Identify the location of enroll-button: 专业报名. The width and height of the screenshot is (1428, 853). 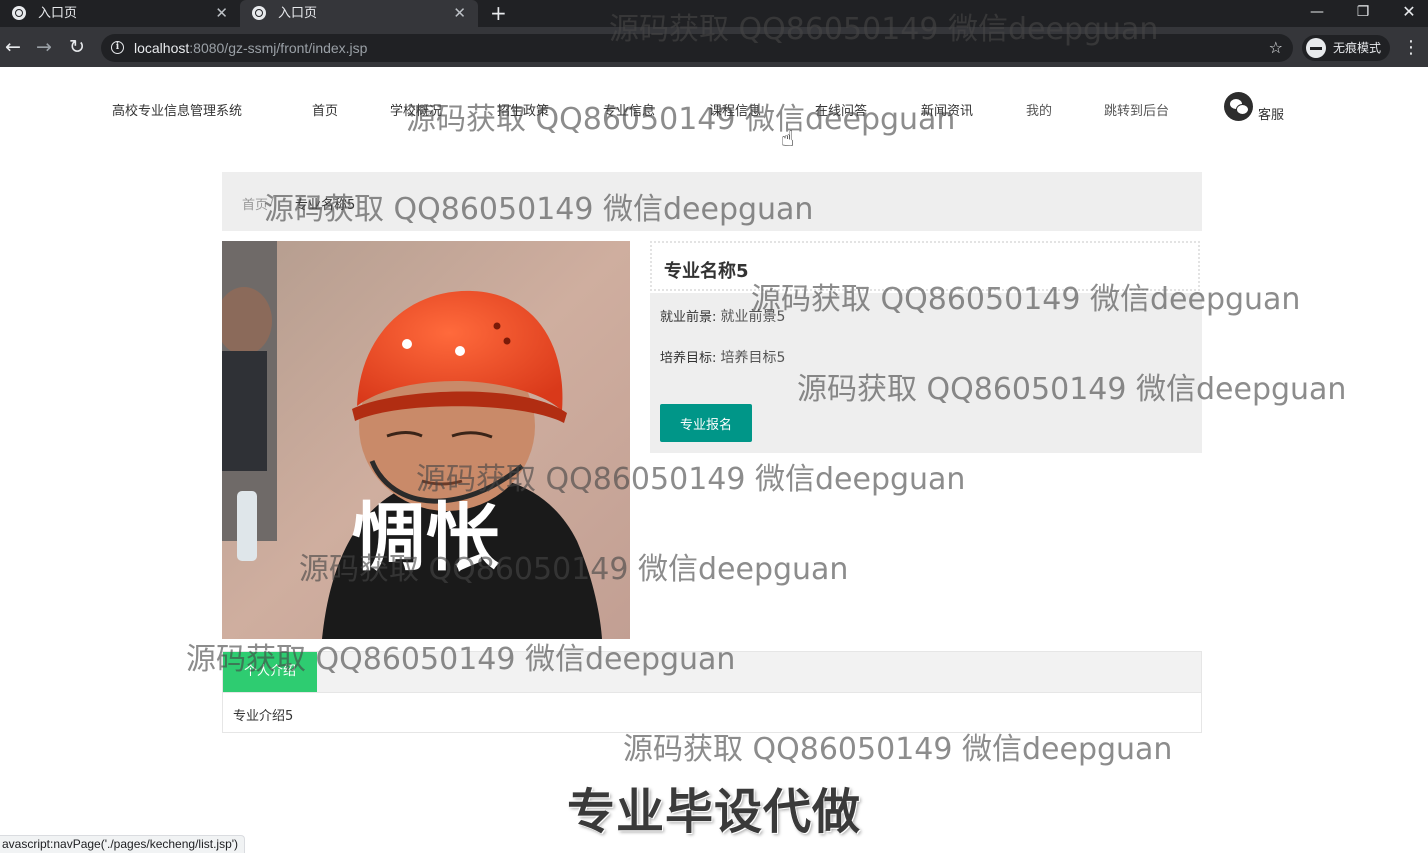
(706, 423).